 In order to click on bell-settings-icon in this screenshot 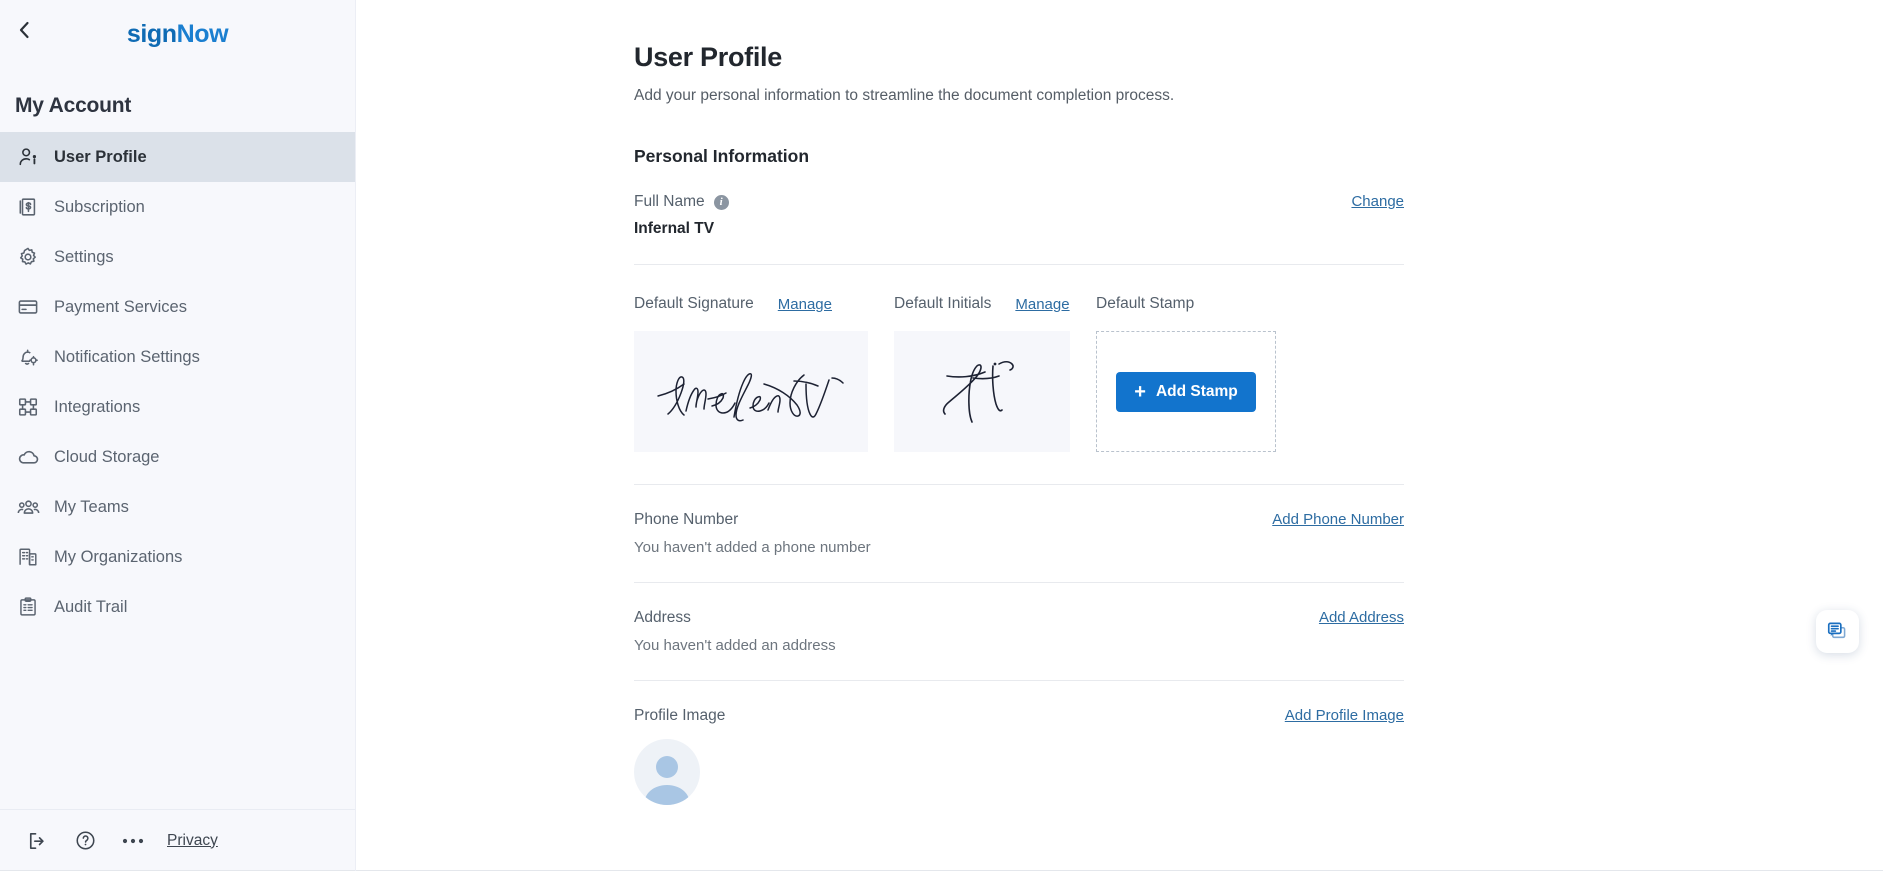, I will do `click(28, 357)`.